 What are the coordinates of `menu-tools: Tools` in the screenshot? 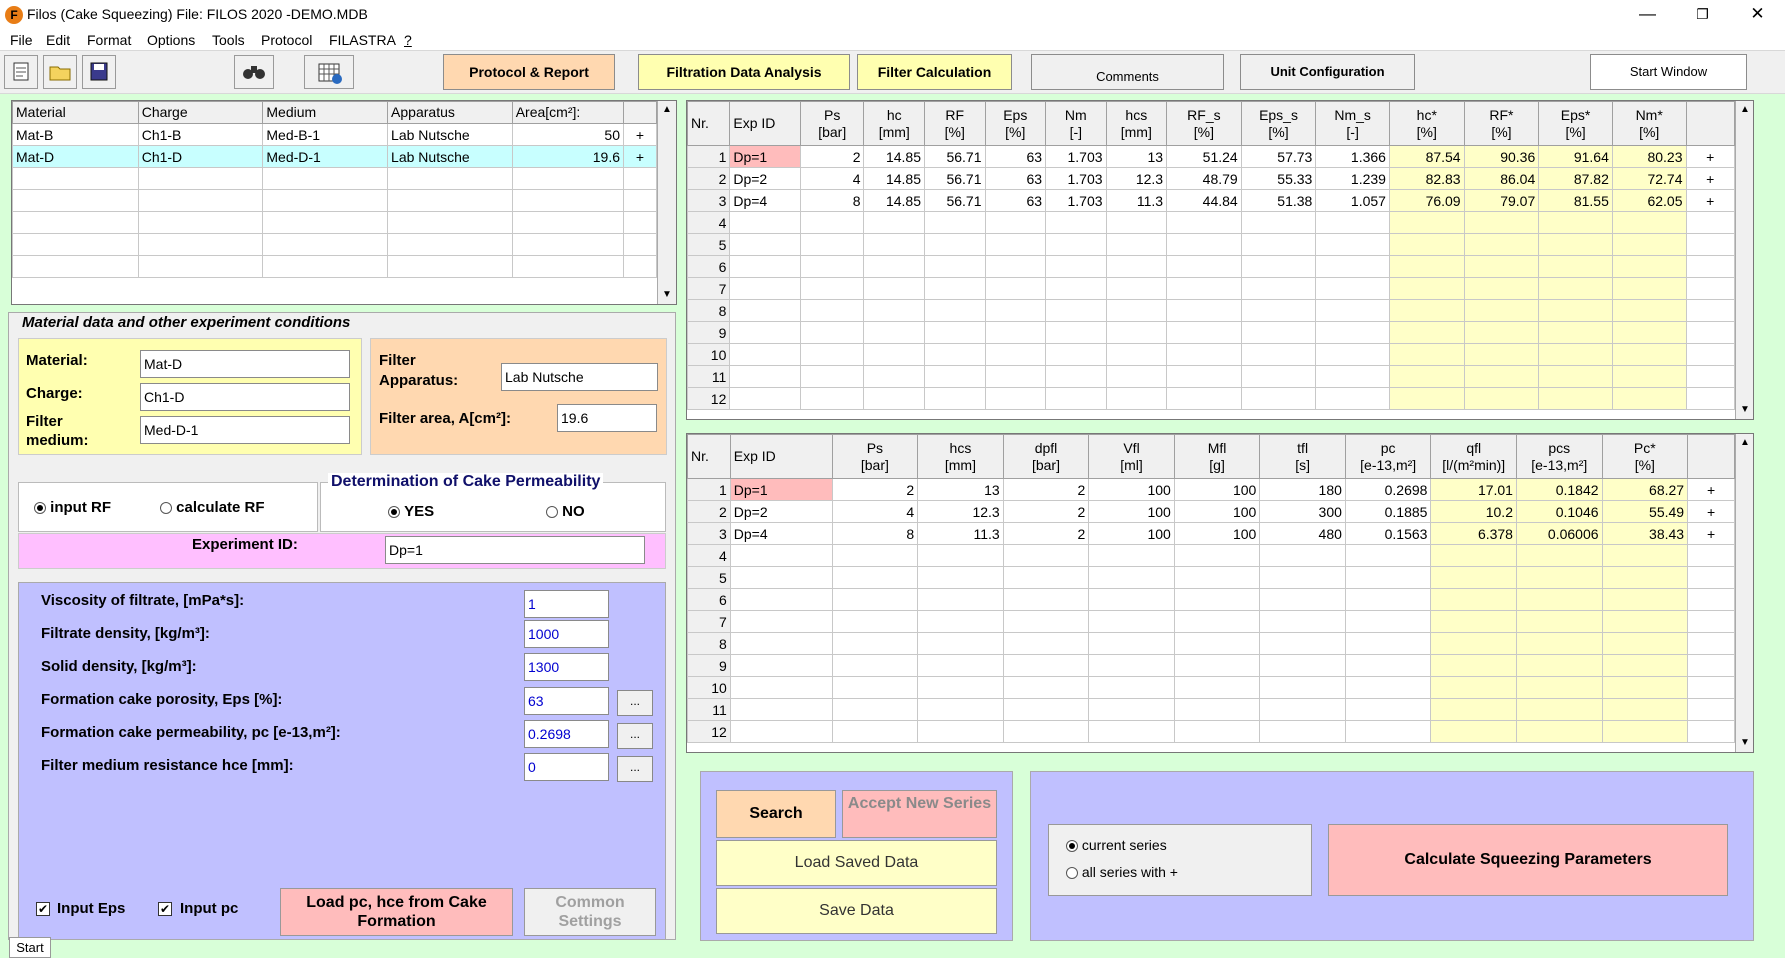 It's located at (228, 40).